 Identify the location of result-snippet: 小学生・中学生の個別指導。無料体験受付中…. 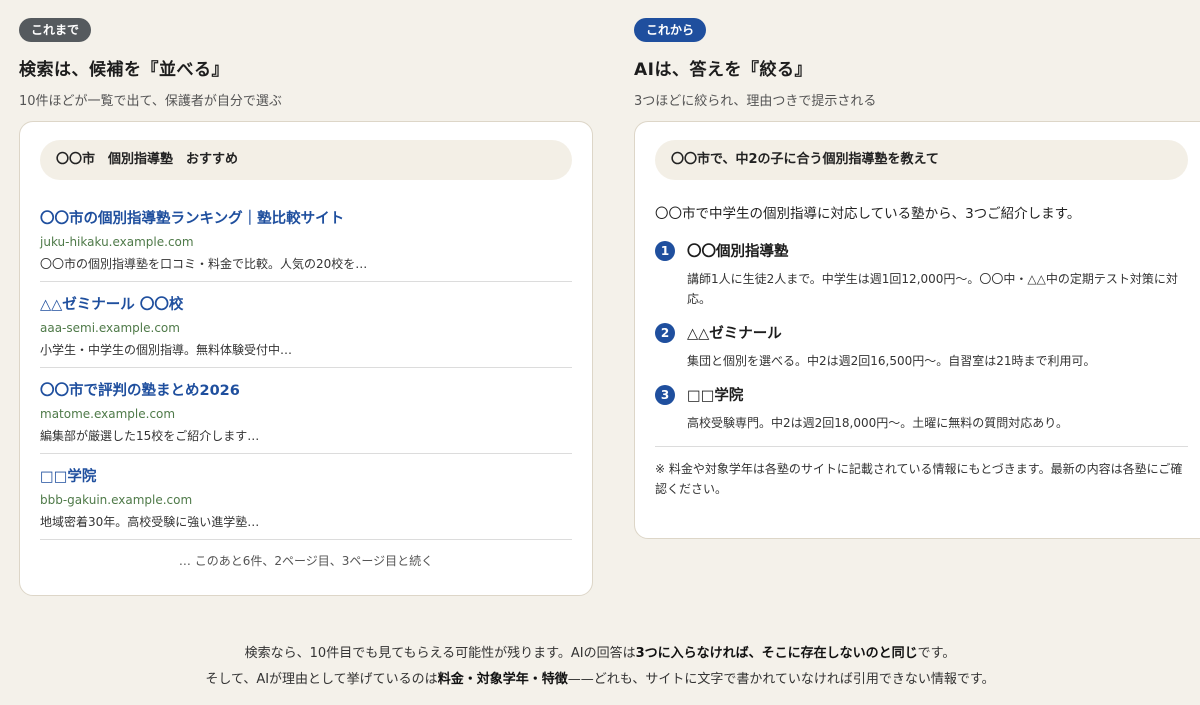
(166, 350).